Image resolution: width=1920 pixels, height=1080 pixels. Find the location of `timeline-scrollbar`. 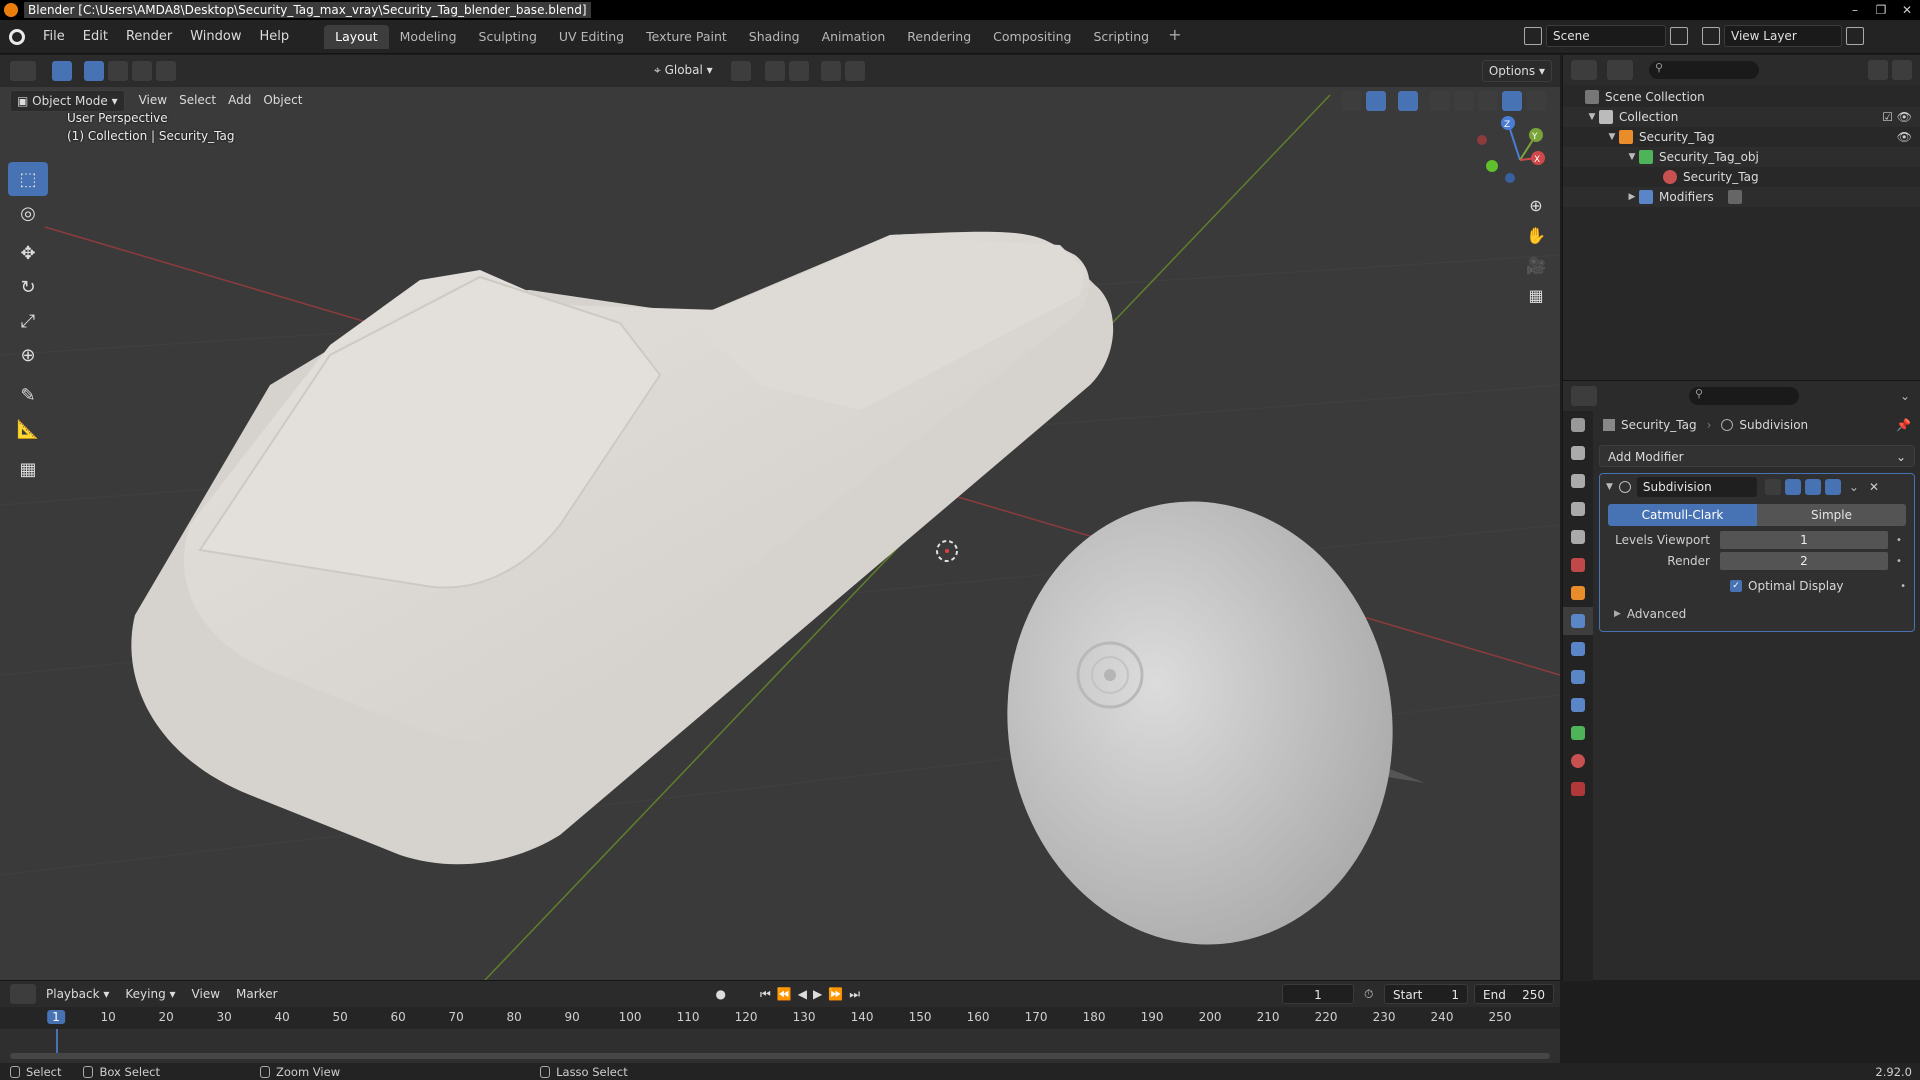

timeline-scrollbar is located at coordinates (780, 1056).